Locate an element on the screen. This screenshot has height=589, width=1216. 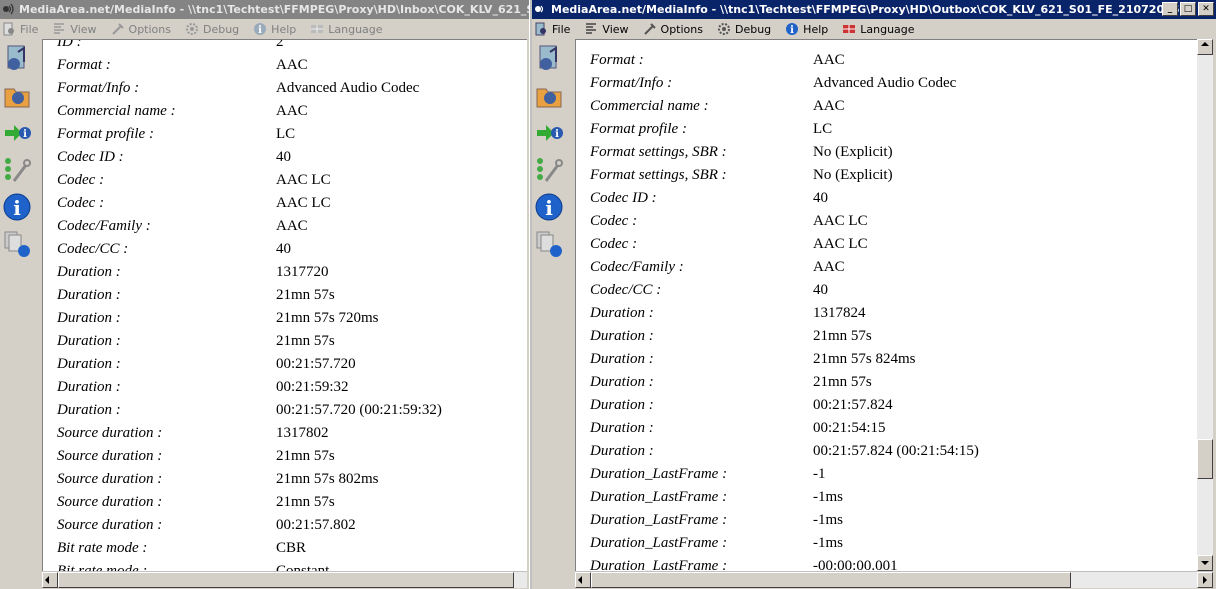
info-key: Format/Info : is located at coordinates (98, 88).